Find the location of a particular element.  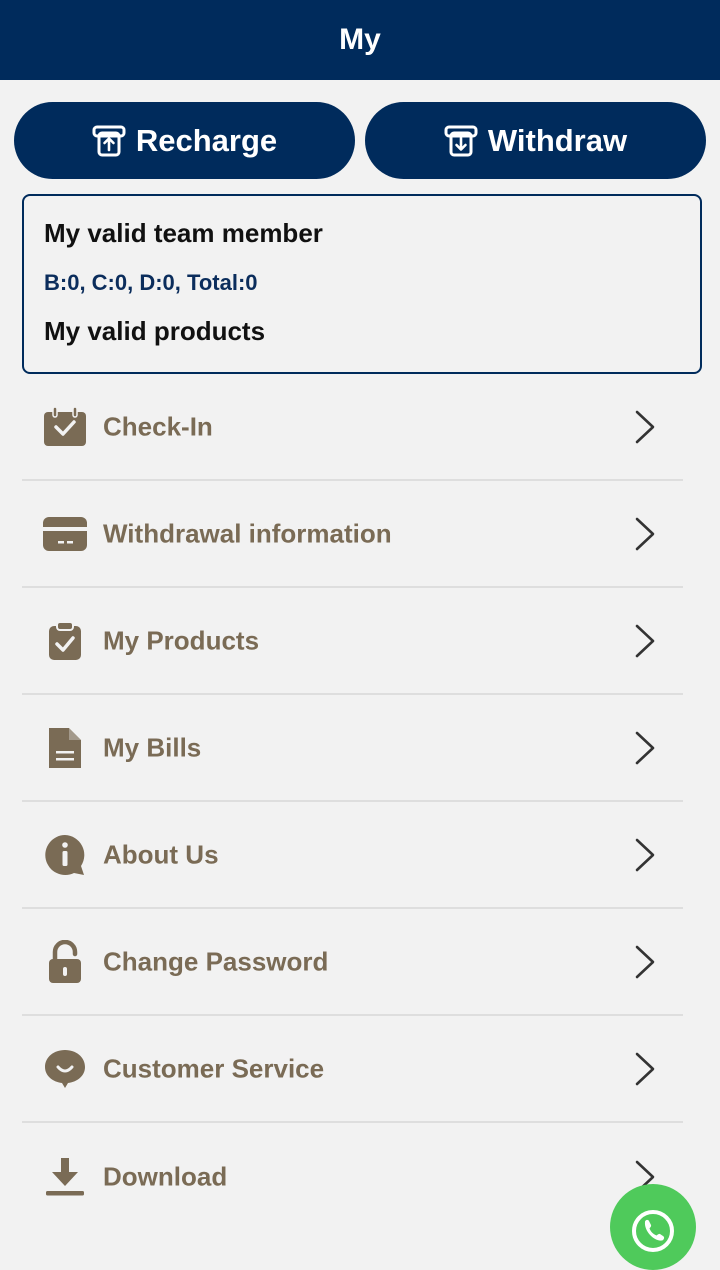

menu-label-my-products: My Products is located at coordinates (181, 640).